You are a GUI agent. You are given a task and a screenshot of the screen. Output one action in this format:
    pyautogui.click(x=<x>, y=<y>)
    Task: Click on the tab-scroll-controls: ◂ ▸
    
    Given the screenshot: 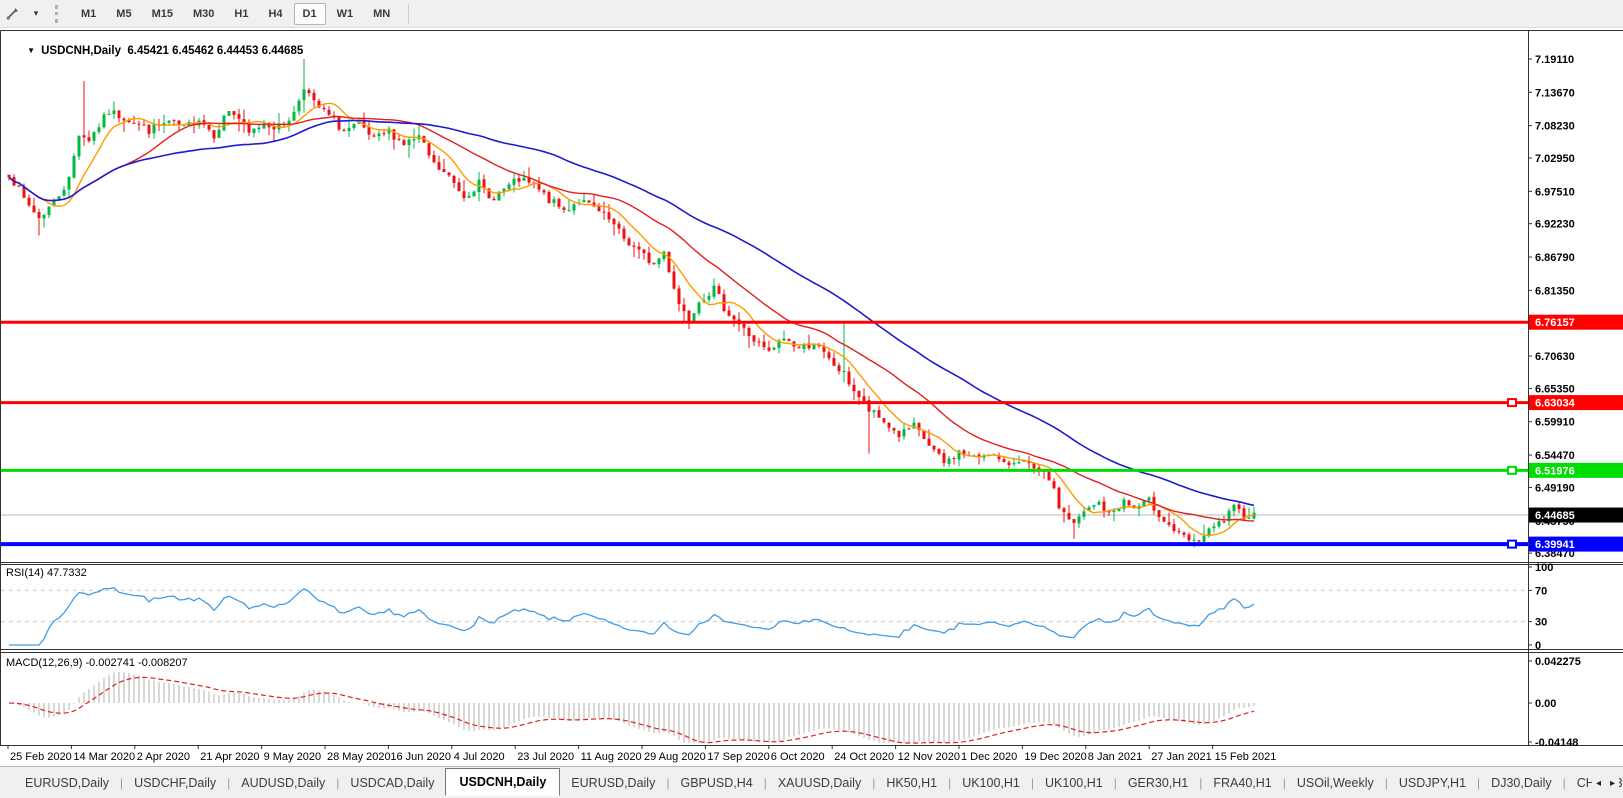 What is the action you would take?
    pyautogui.click(x=1605, y=782)
    